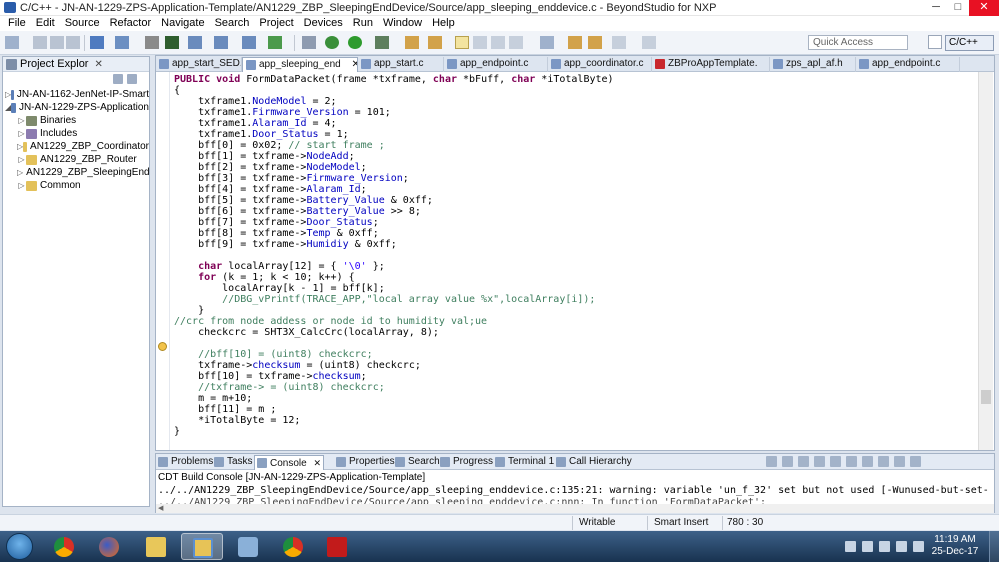  What do you see at coordinates (225, 409) in the screenshot?
I see `code-line: bff[11] = m ;` at bounding box center [225, 409].